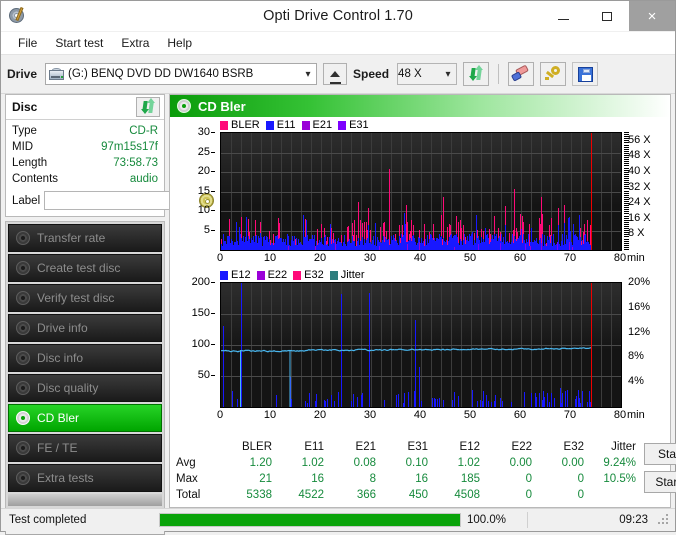 Image resolution: width=676 pixels, height=535 pixels. Describe the element at coordinates (203, 171) in the screenshot. I see `y-tick-label: 20` at that location.